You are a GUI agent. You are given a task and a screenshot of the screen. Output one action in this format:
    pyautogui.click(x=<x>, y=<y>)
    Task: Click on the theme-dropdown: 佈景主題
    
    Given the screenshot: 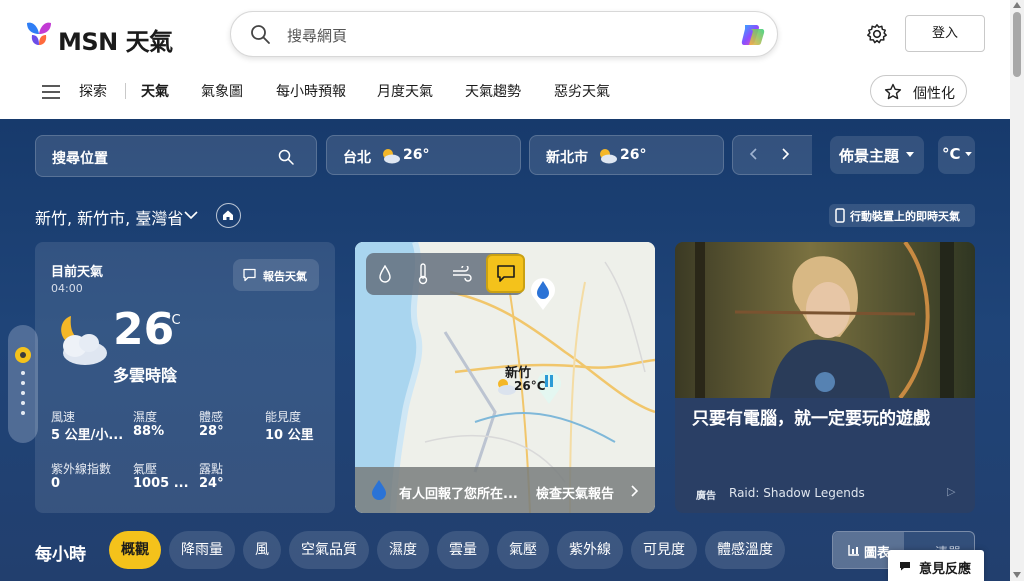 What is the action you would take?
    pyautogui.click(x=877, y=155)
    